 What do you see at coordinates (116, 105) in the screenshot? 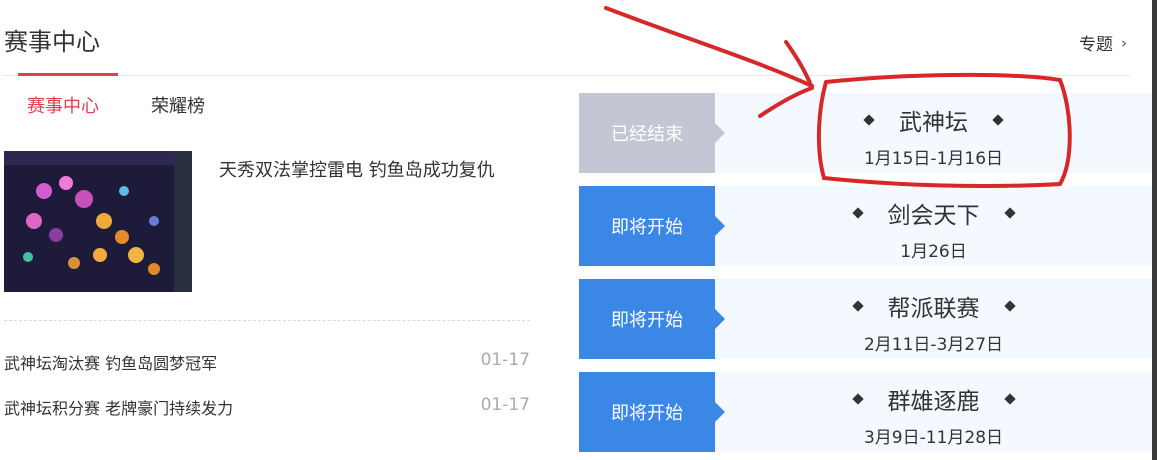
I see `tab-bar: 赛事中心 荣耀榜` at bounding box center [116, 105].